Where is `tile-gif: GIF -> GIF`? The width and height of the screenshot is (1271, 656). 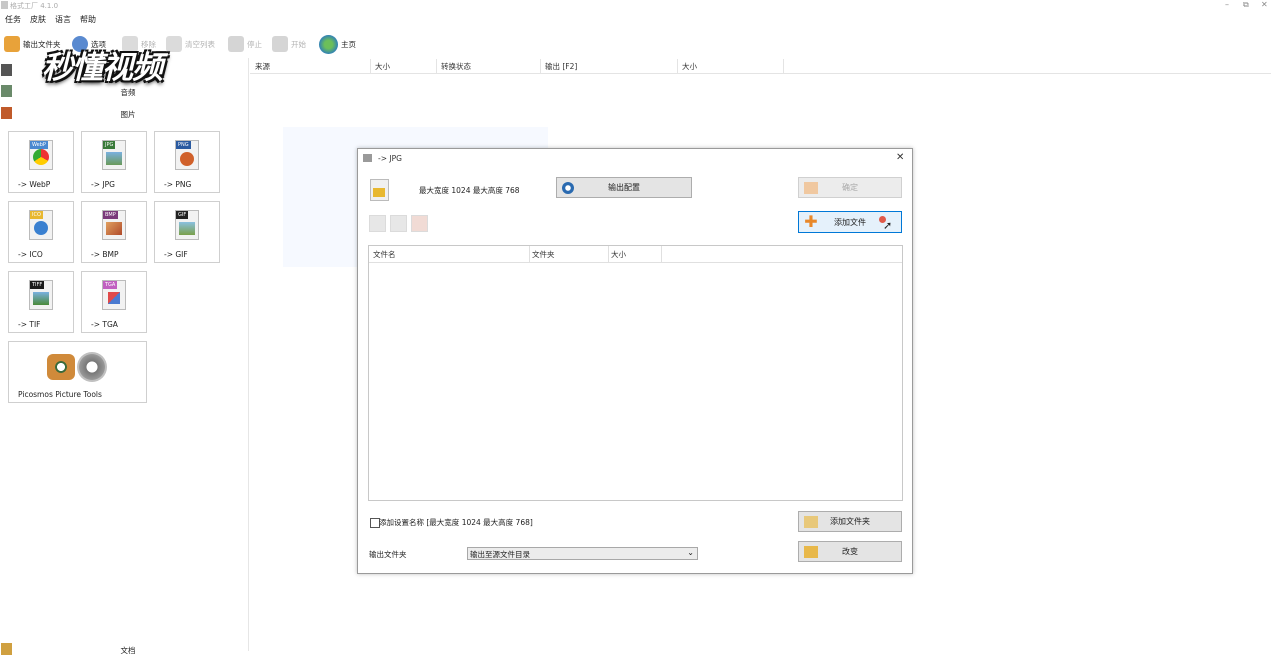
tile-gif: GIF -> GIF is located at coordinates (187, 232).